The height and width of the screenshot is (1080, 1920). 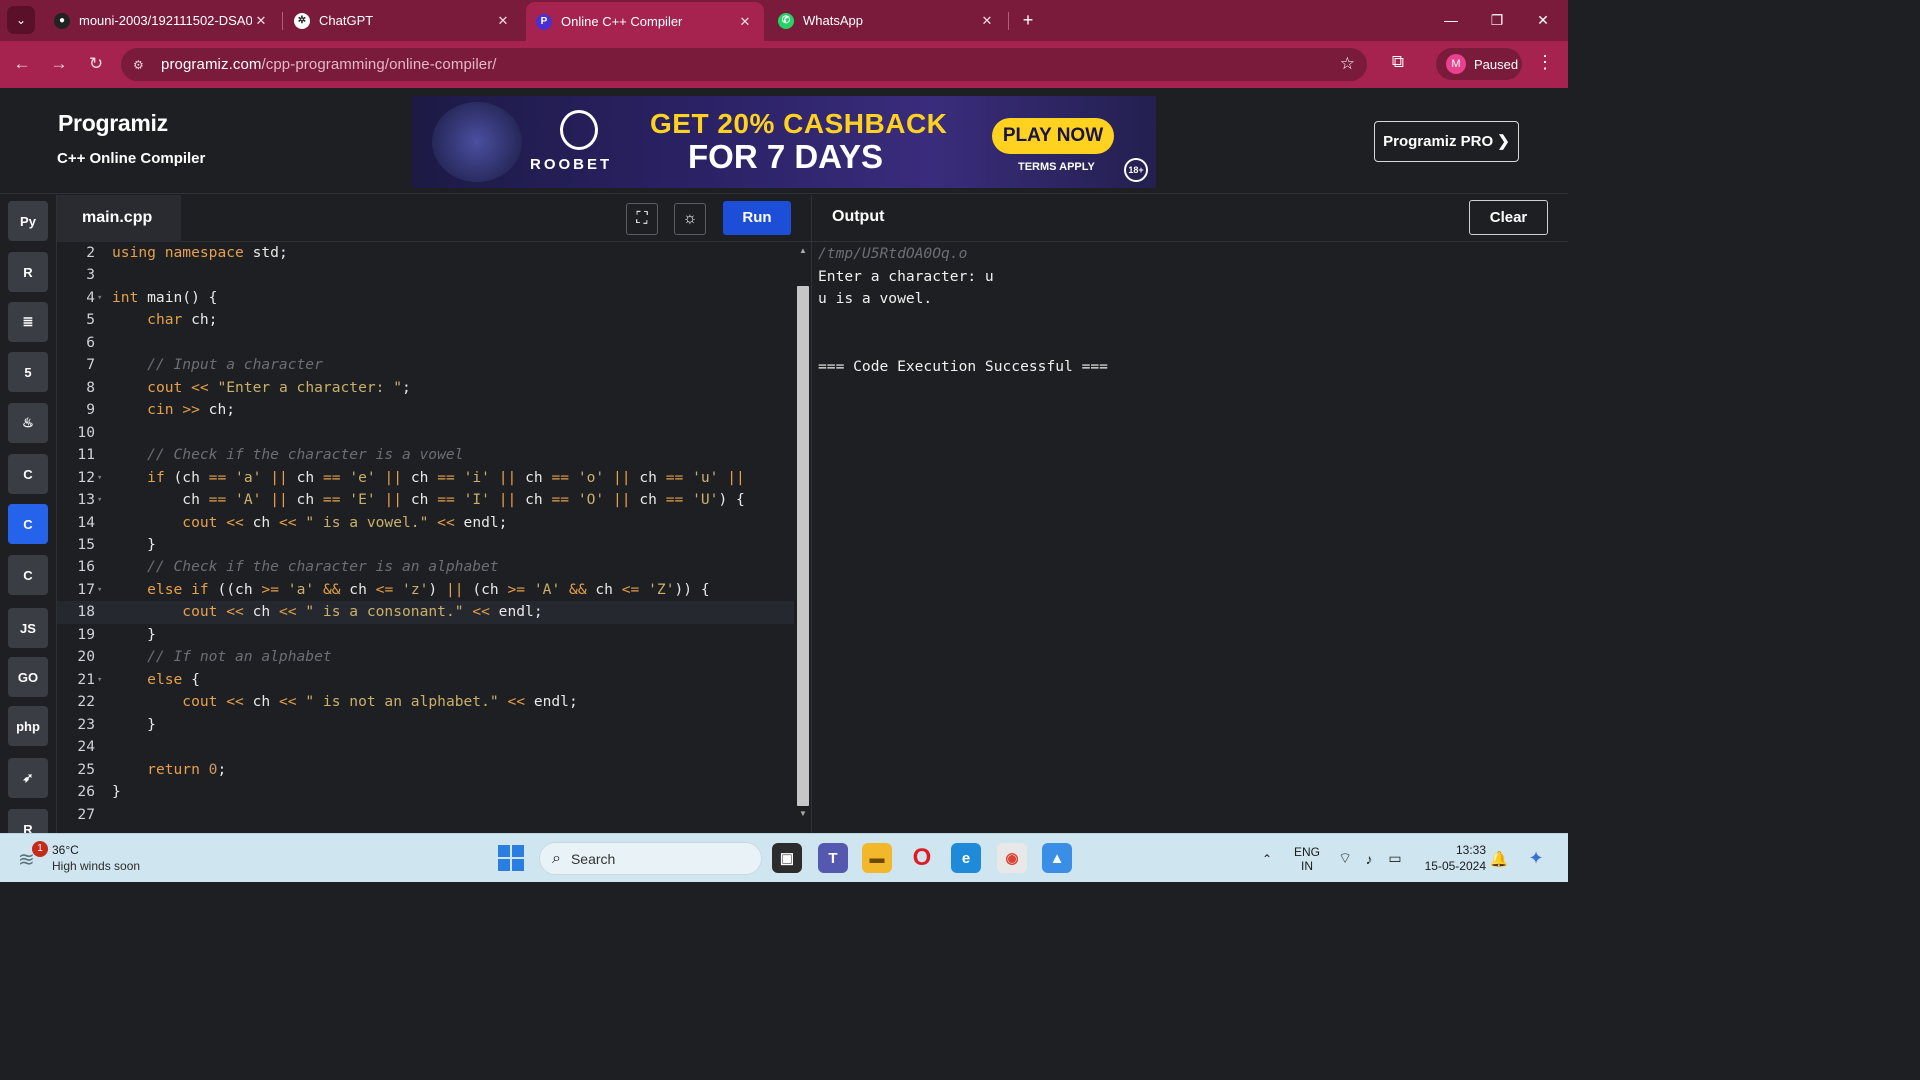 What do you see at coordinates (28, 726) in the screenshot?
I see `php-icon: php` at bounding box center [28, 726].